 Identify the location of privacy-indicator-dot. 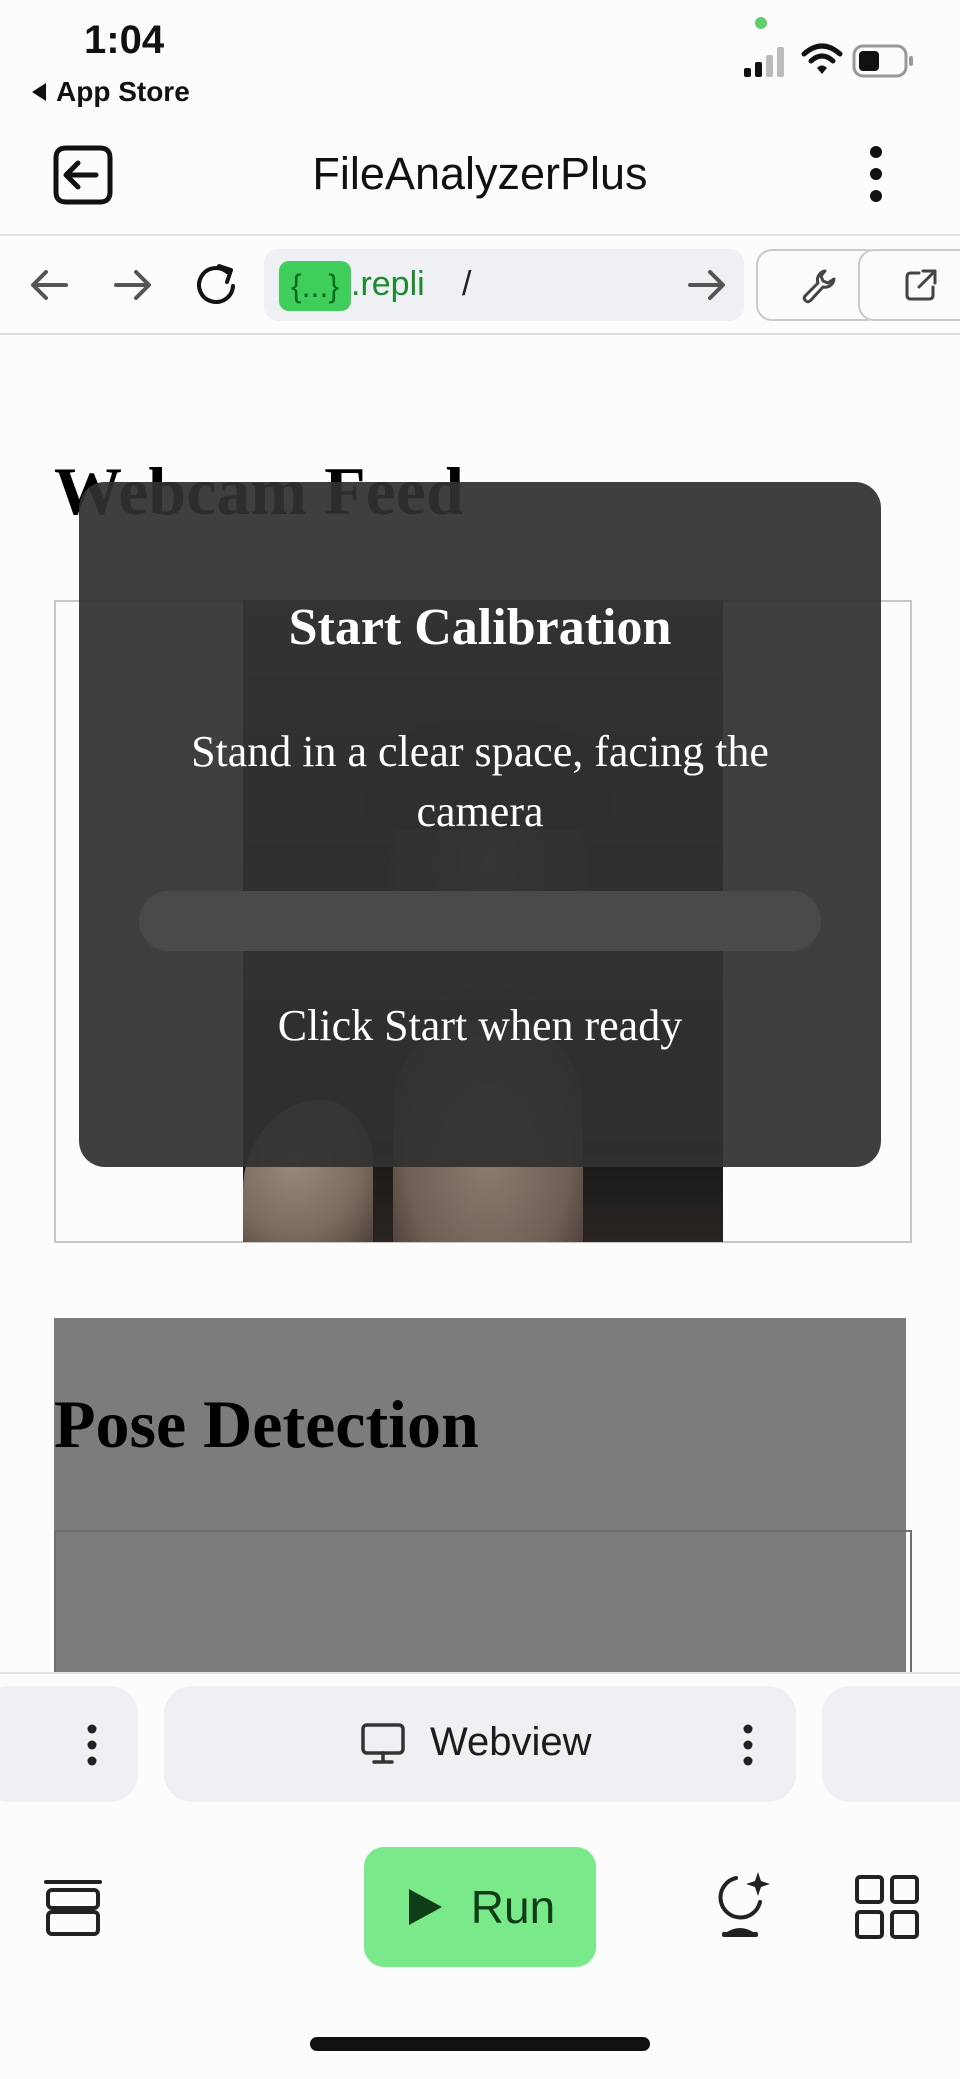
(761, 23).